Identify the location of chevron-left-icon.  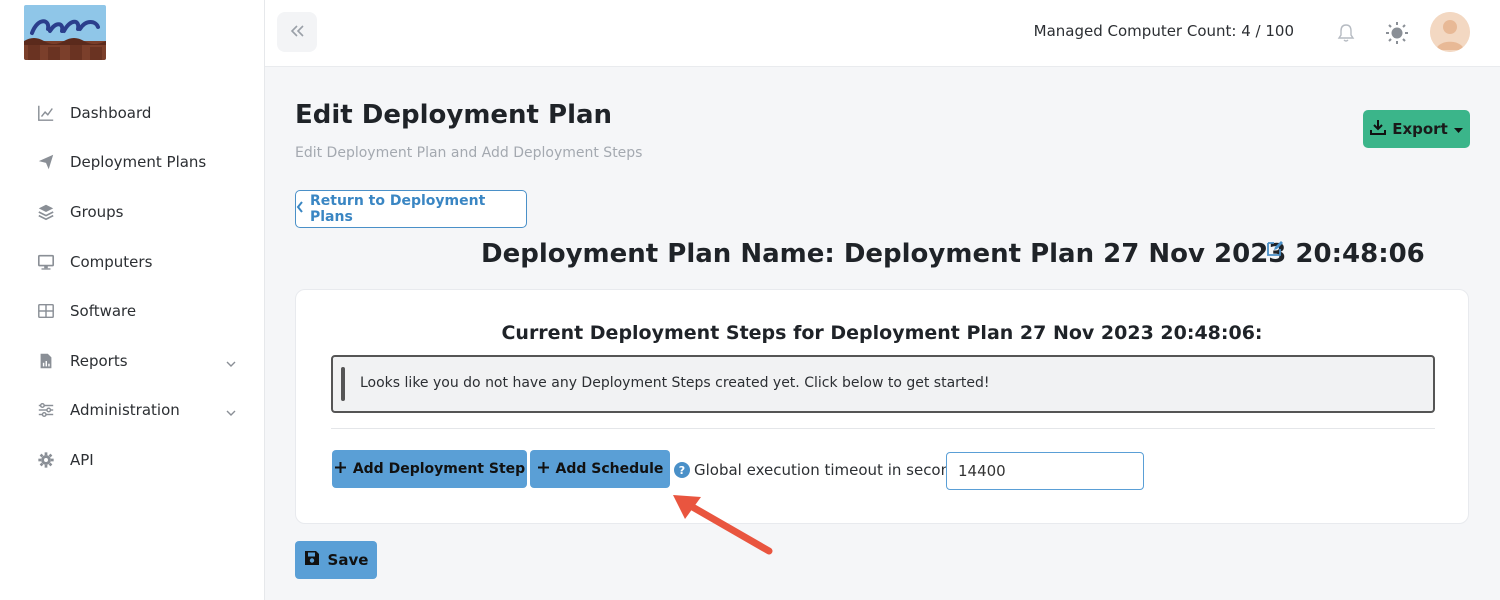
(300, 209).